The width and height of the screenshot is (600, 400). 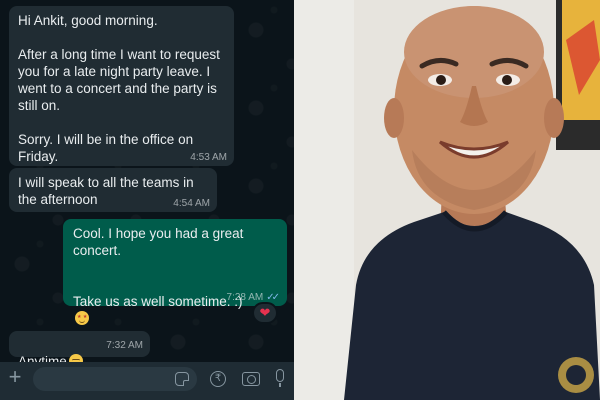 I want to click on message-meta: 7:32 AM, so click(x=124, y=345).